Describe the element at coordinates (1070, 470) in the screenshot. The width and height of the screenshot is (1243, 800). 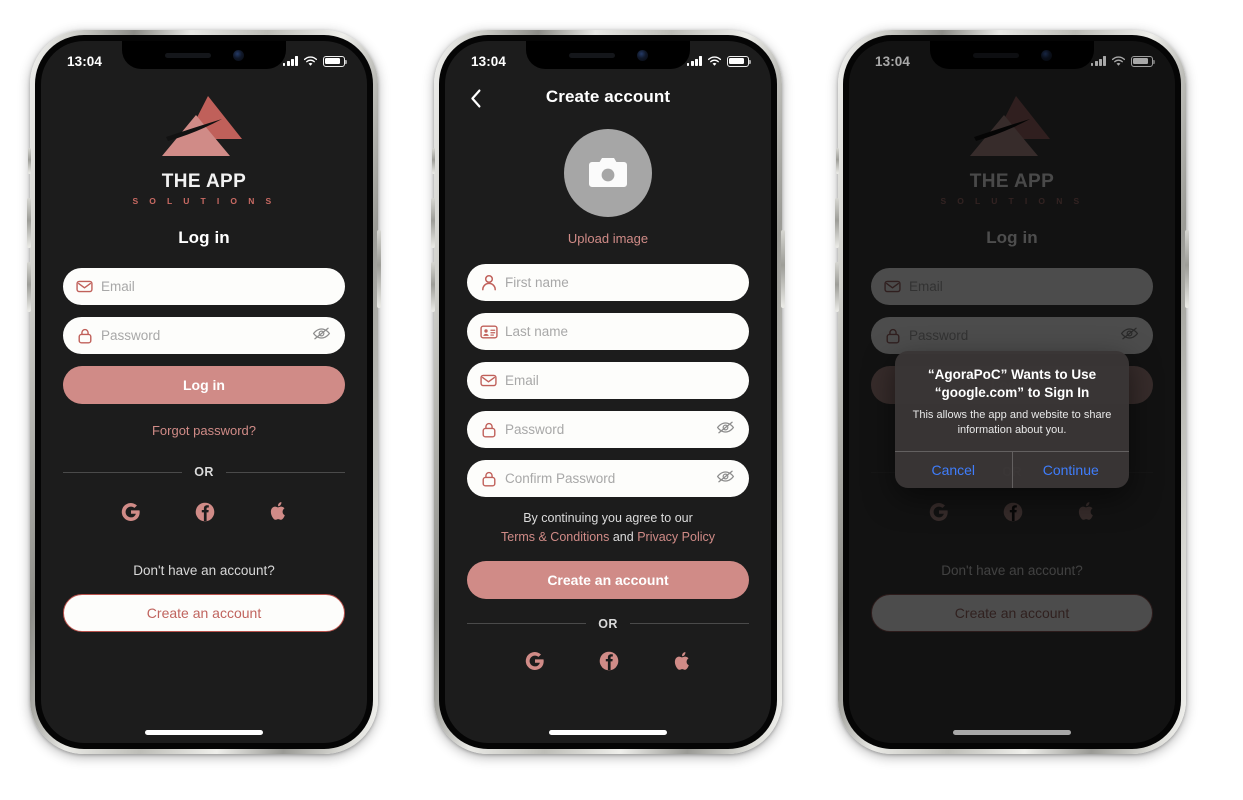
I see `dialog-continue-button: Continue` at that location.